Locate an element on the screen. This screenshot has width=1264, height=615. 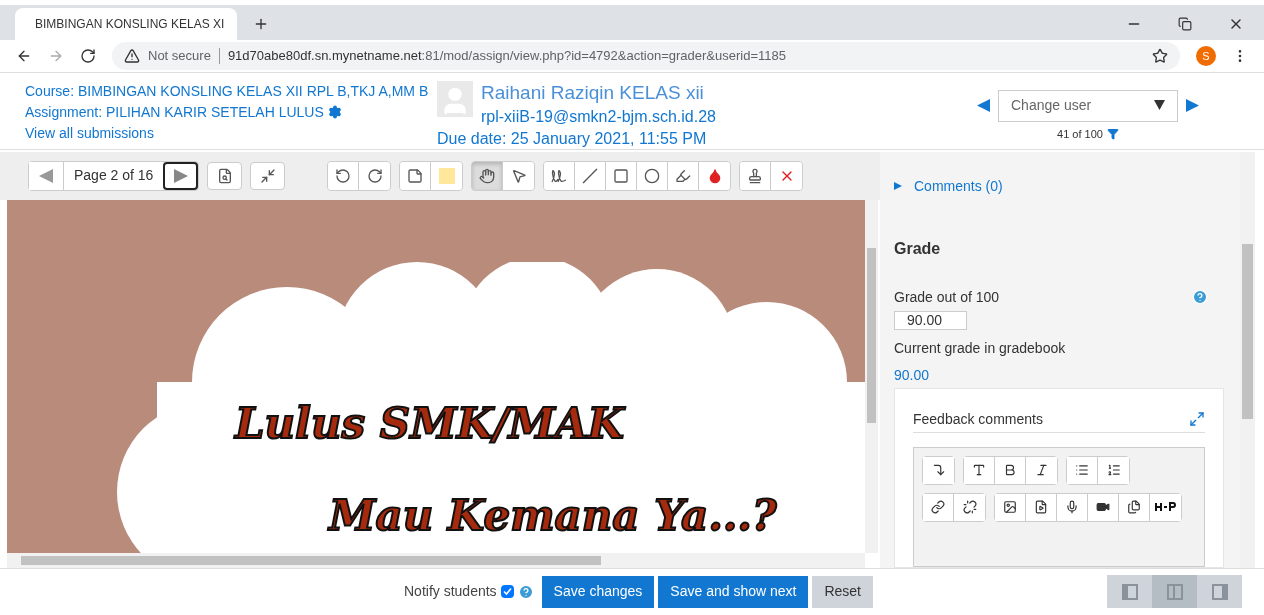
media-file-icon is located at coordinates (1041, 507).